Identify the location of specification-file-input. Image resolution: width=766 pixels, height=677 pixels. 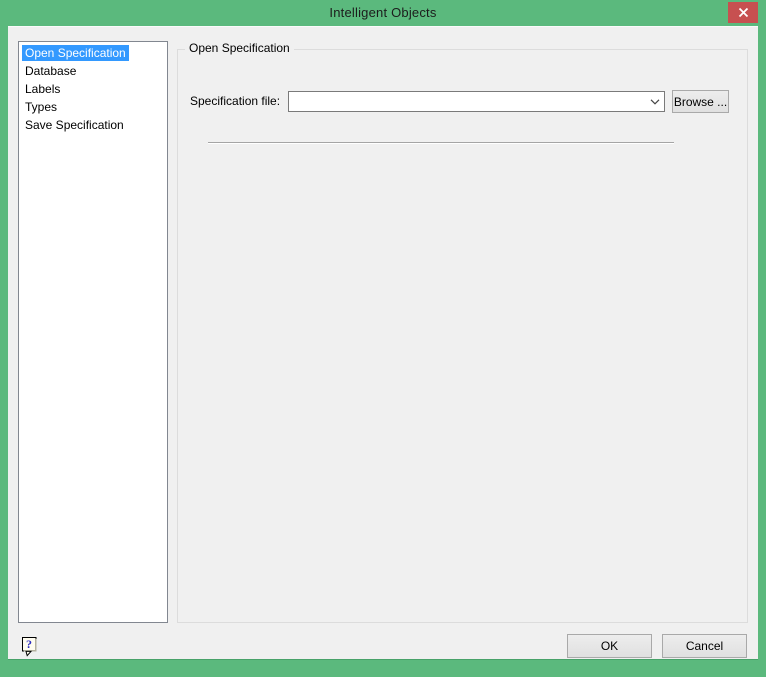
(467, 101).